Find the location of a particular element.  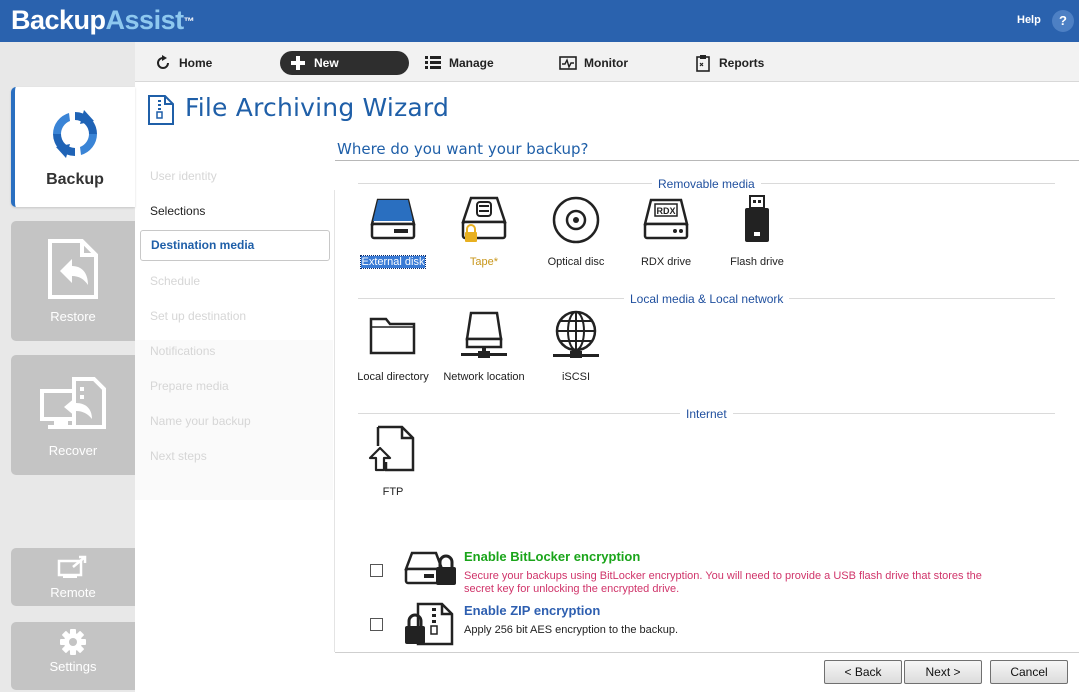

step-name-your-backup: Name your backup is located at coordinates (200, 421).